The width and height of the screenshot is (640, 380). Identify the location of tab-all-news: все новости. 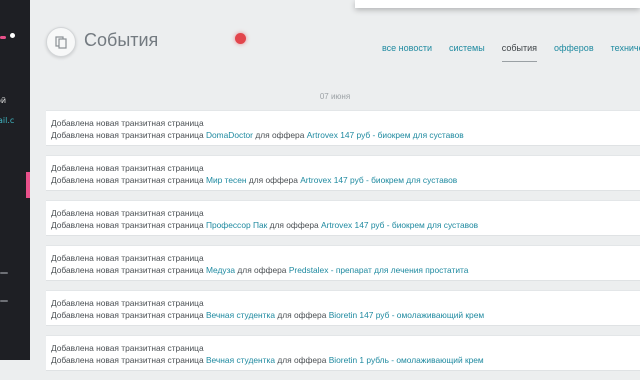
(407, 52).